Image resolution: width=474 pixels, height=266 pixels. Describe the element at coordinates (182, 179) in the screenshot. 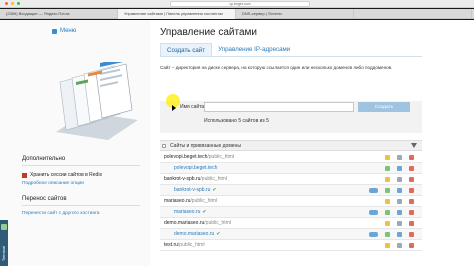

I see `site-name: bankrot-v-spb.ru` at that location.